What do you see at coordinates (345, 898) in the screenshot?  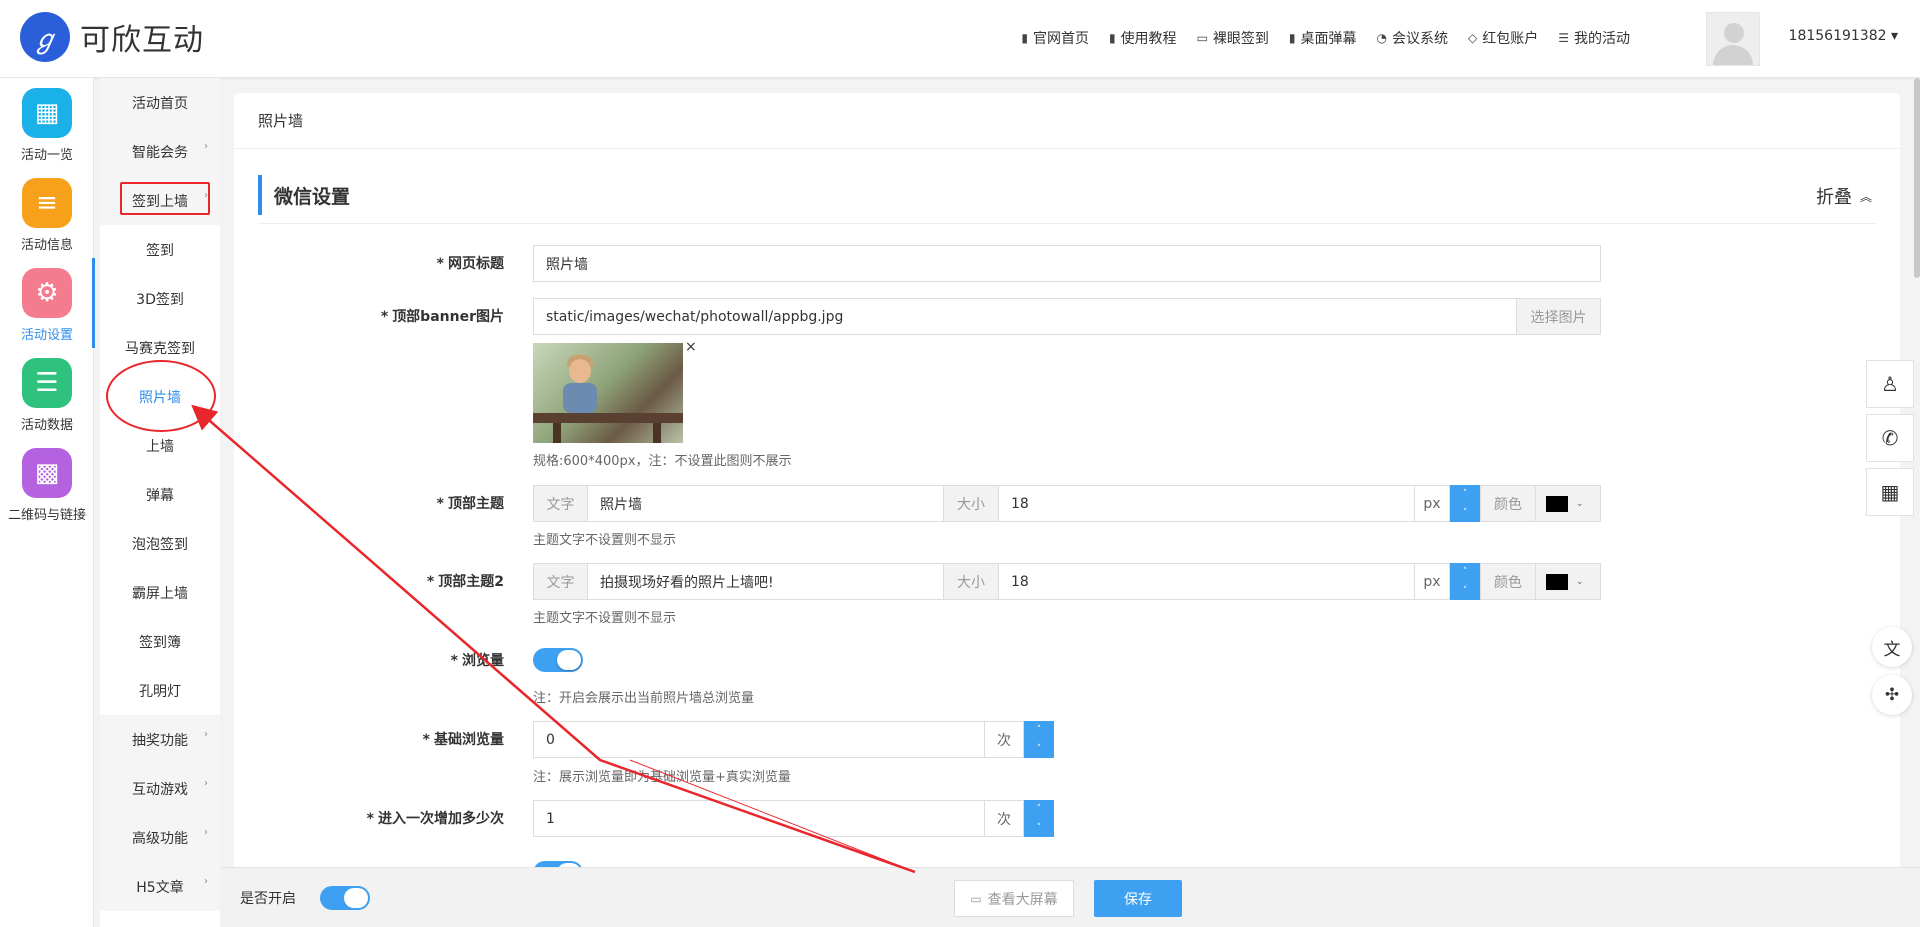 I see `enable-toggle` at bounding box center [345, 898].